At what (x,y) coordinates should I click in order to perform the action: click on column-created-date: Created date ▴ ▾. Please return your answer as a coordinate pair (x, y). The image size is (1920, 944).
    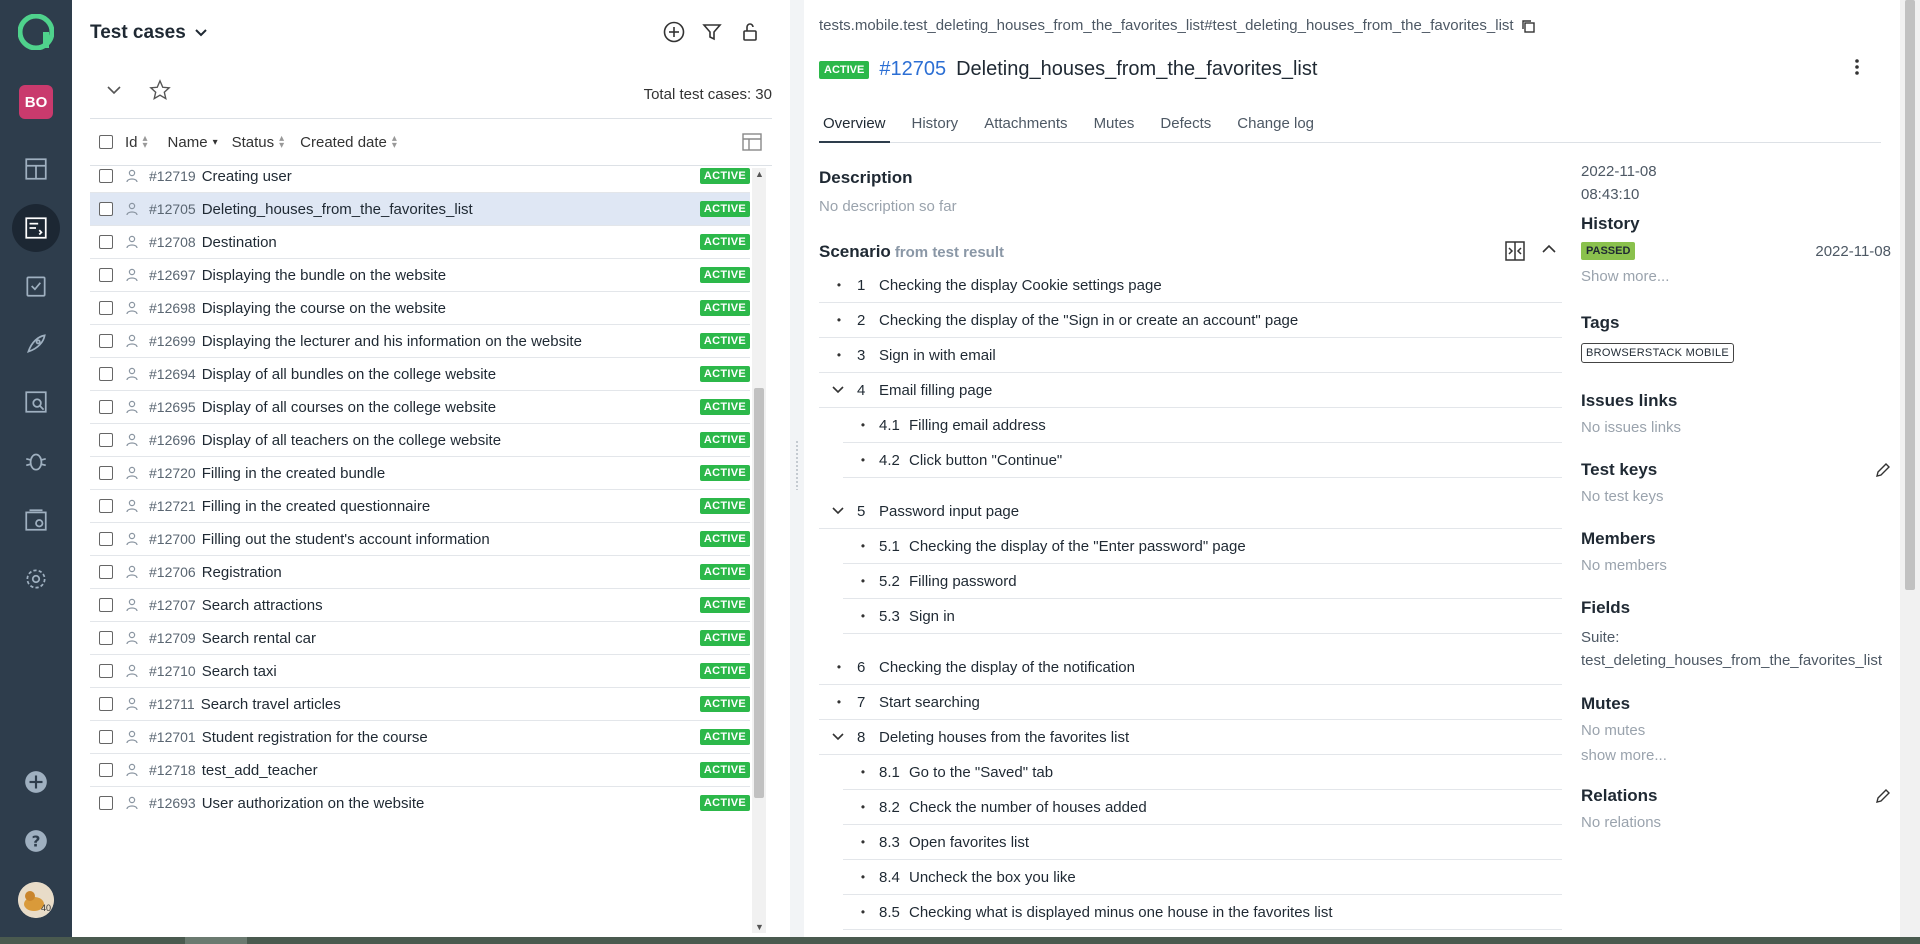
    Looking at the image, I should click on (348, 142).